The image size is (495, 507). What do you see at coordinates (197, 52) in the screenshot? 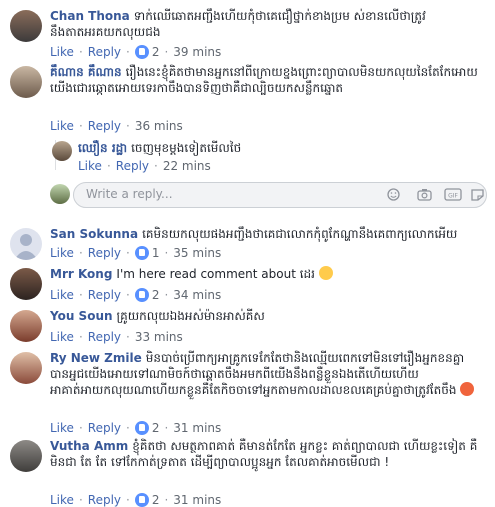
I see `timestamp: 39 mins` at bounding box center [197, 52].